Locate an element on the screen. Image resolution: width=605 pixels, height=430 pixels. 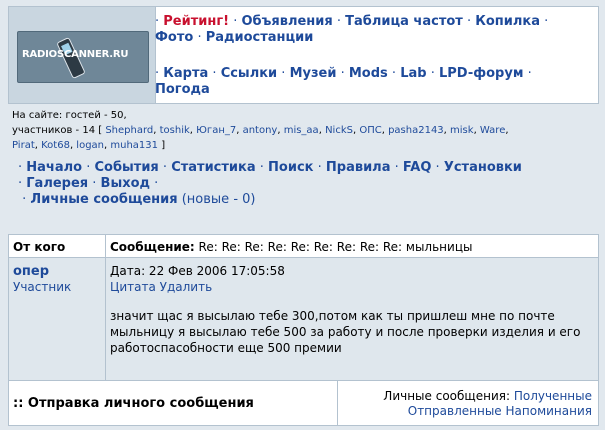
send-pm-title: :: Отправка личного сообщения is located at coordinates (173, 403).